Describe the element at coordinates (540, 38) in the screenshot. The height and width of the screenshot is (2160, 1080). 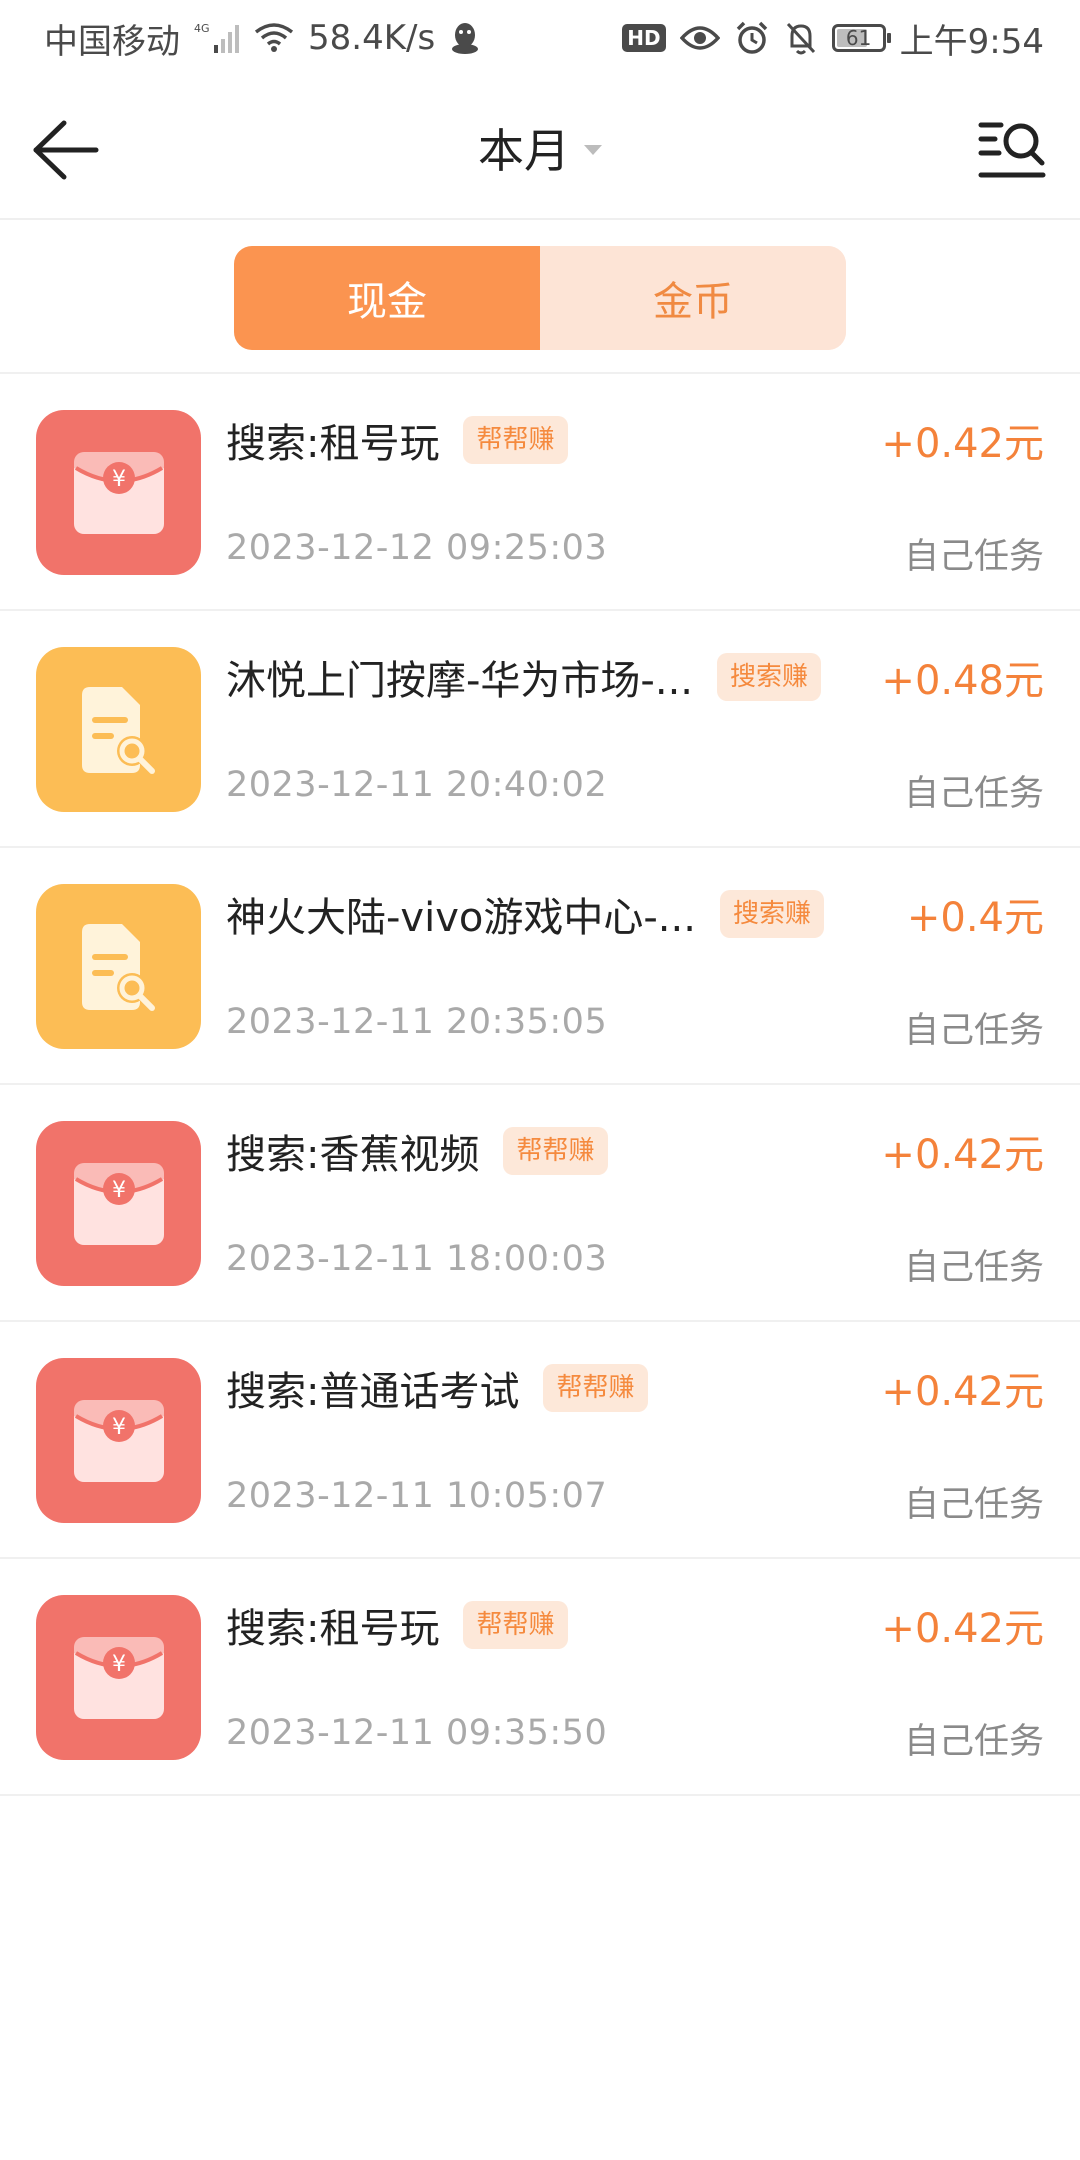
I see `status-bar: 中国移动 4G 58.4K/s HD 61 上午9:54` at that location.